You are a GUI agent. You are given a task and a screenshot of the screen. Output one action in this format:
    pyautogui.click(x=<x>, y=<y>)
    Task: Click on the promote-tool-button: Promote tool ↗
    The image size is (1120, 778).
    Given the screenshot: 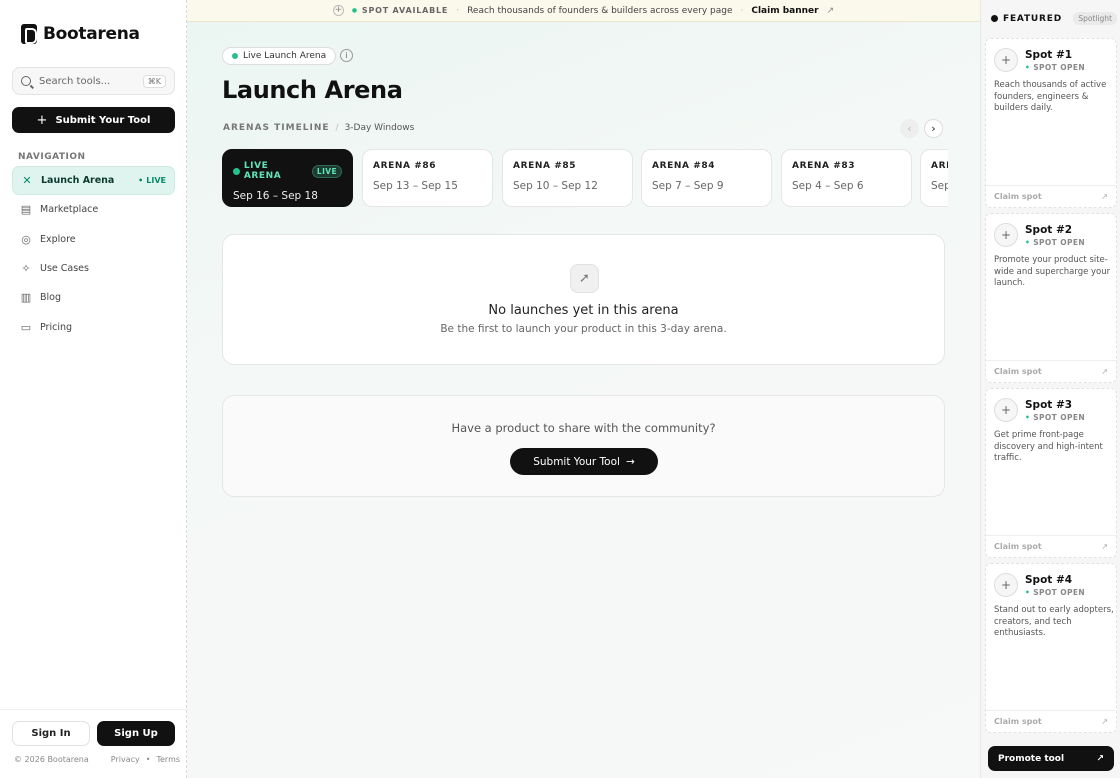 What is the action you would take?
    pyautogui.click(x=1051, y=758)
    